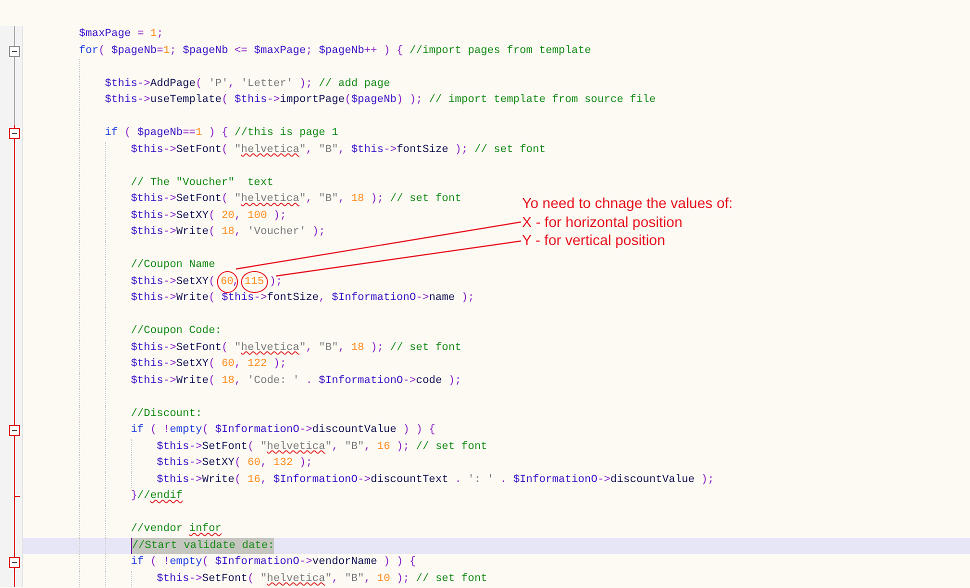 The height and width of the screenshot is (588, 970). Describe the element at coordinates (202, 183) in the screenshot. I see `code-line: // The "Voucher" text` at that location.